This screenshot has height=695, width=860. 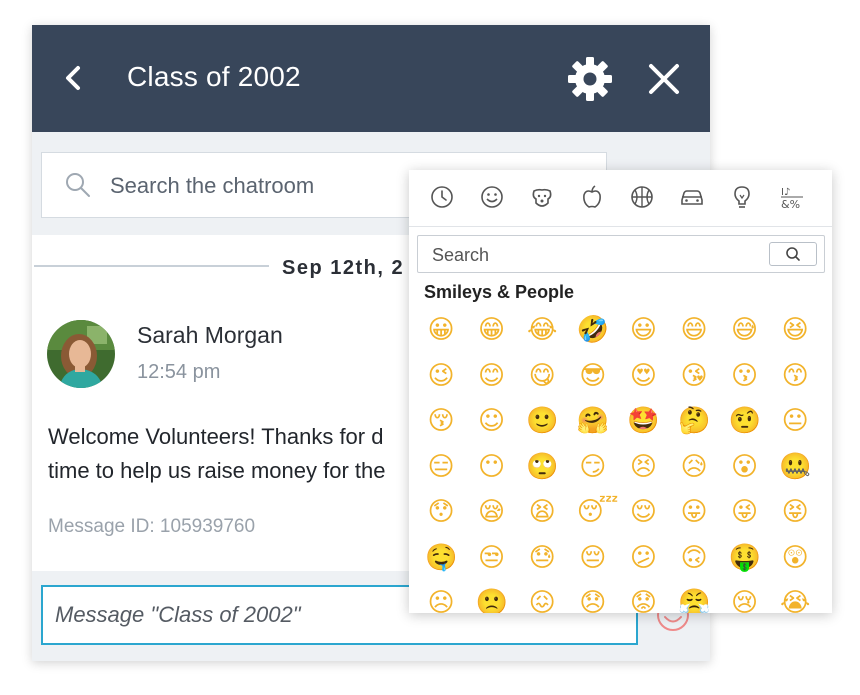 I want to click on travel-icon, so click(x=692, y=197).